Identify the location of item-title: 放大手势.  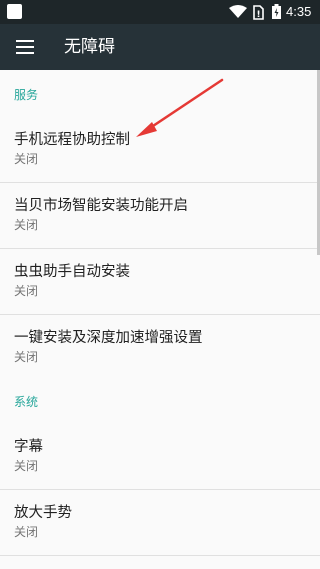
(43, 513).